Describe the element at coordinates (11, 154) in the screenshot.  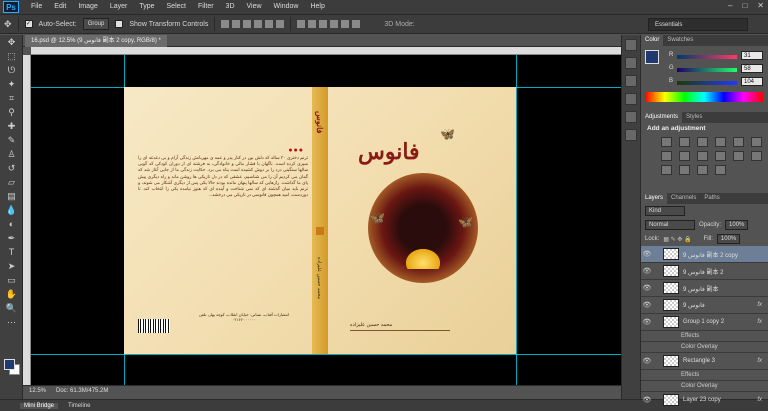
I see `stamp-tool-icon: ♙` at that location.